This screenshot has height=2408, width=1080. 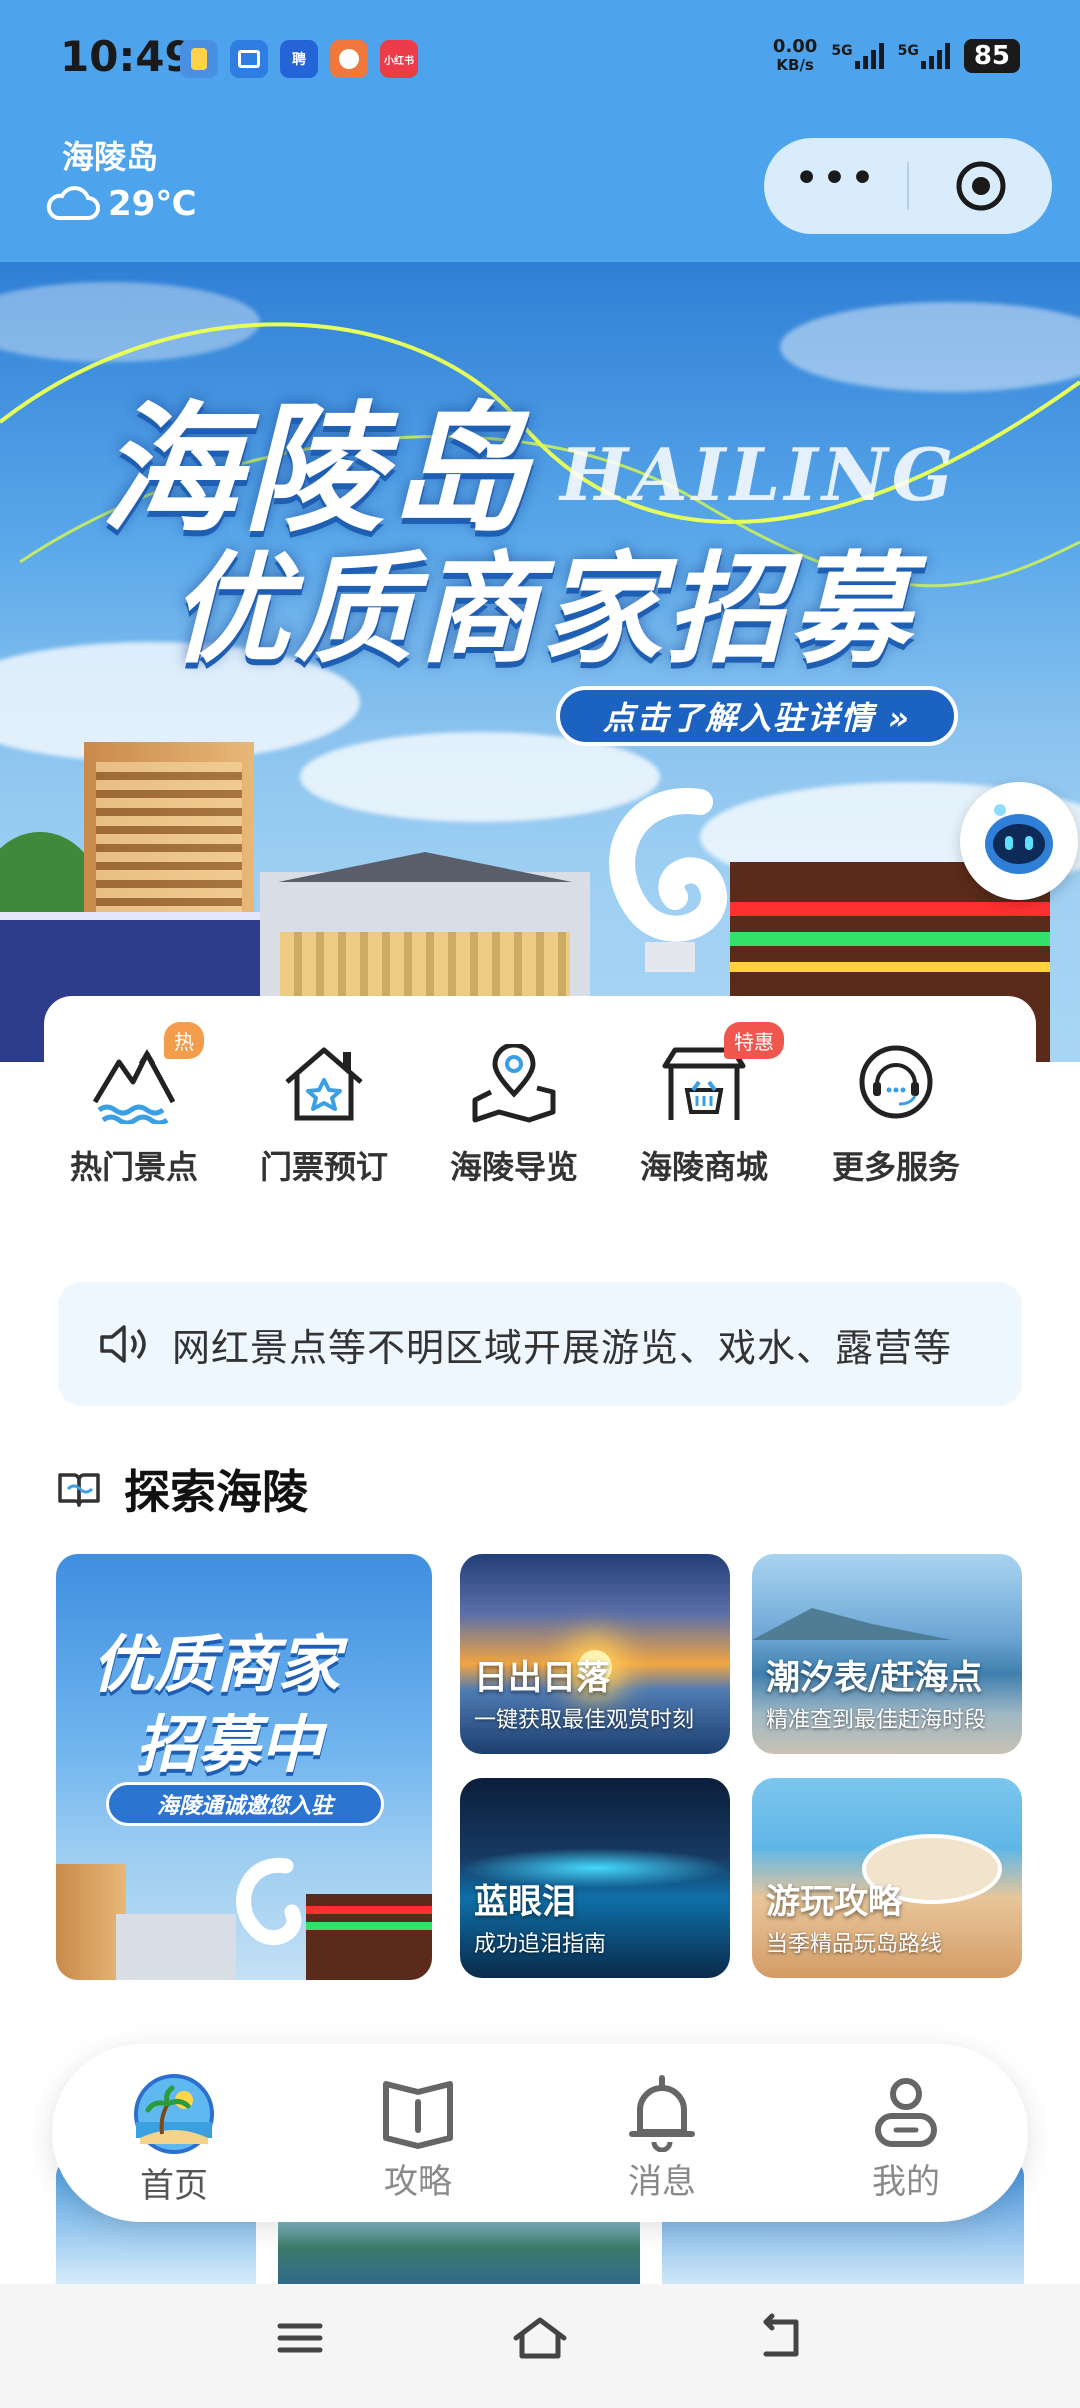 I want to click on nav-menu-button, so click(x=300, y=2340).